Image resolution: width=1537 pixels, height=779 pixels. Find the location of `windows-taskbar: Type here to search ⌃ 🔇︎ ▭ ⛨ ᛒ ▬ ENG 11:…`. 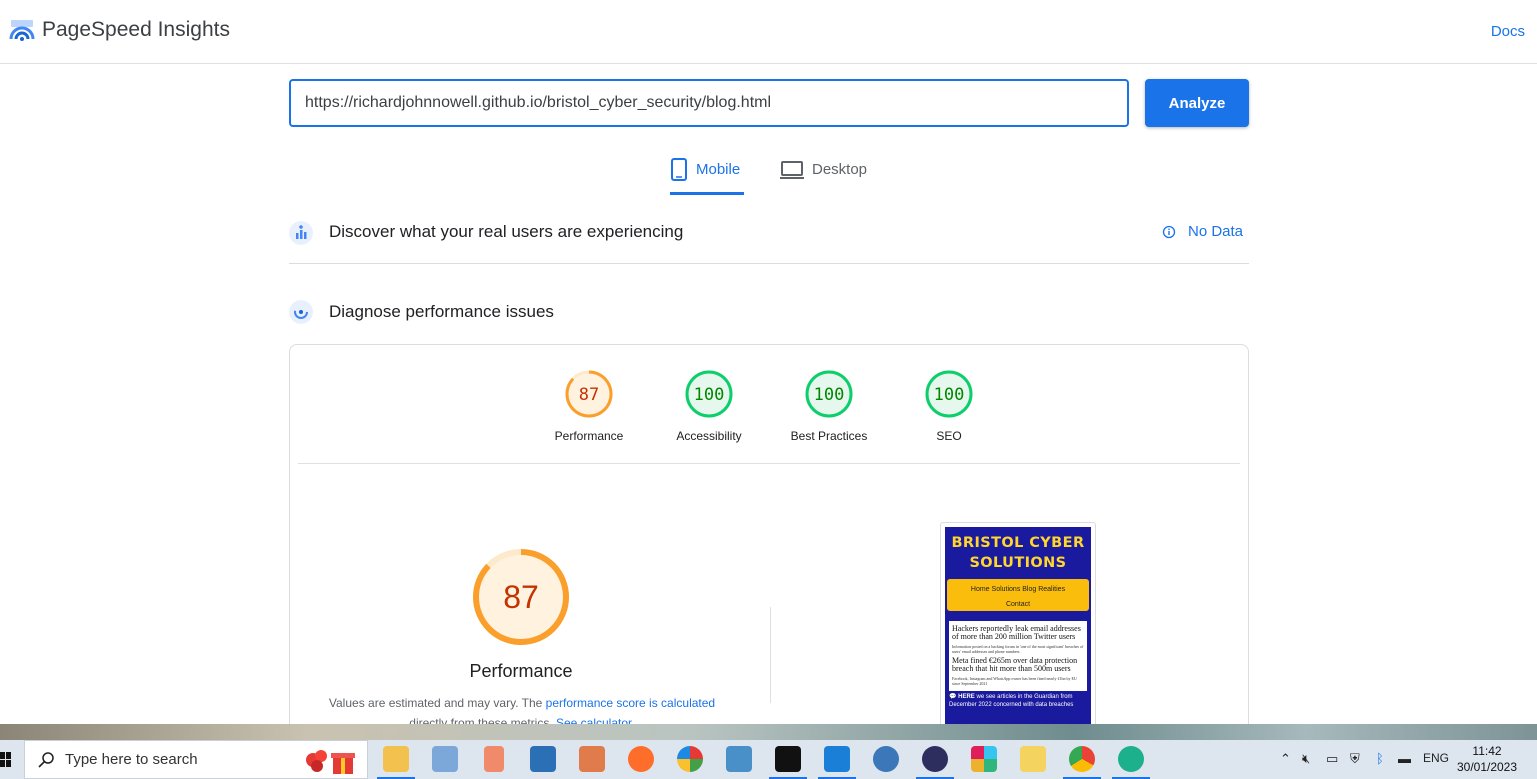

windows-taskbar: Type here to search ⌃ 🔇︎ ▭ ⛨ ᛒ ▬ ENG 11:… is located at coordinates (768, 759).